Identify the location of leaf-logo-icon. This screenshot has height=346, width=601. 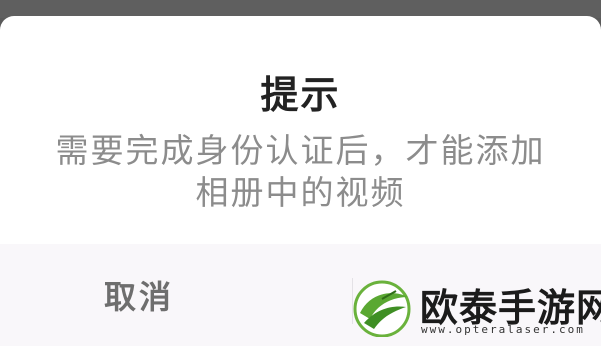
(382, 308).